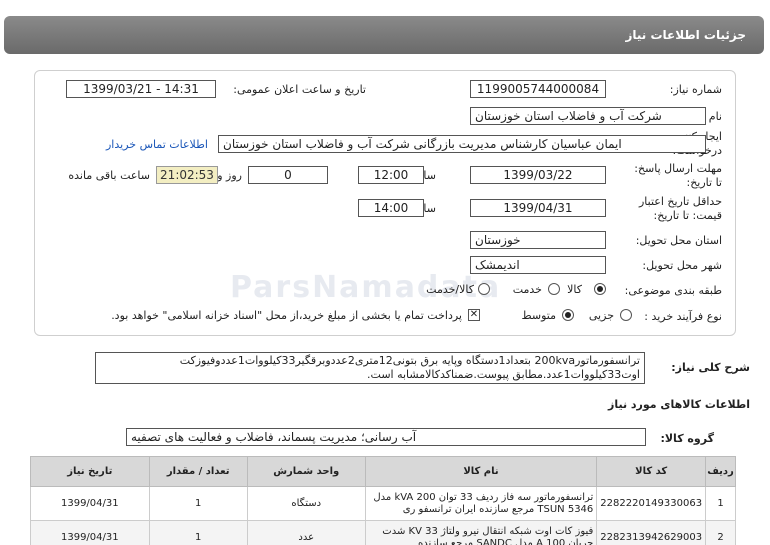 This screenshot has height=545, width=770. I want to click on province-label: استان محل تحویل:, so click(678, 240).